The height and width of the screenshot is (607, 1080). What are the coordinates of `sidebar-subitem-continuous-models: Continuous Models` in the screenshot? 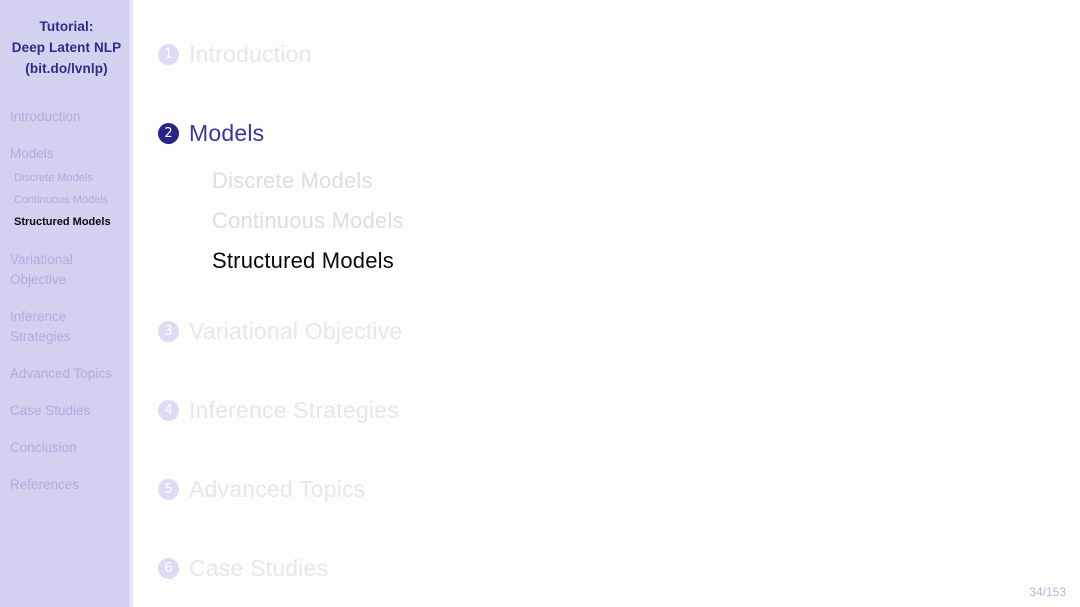 It's located at (66, 200).